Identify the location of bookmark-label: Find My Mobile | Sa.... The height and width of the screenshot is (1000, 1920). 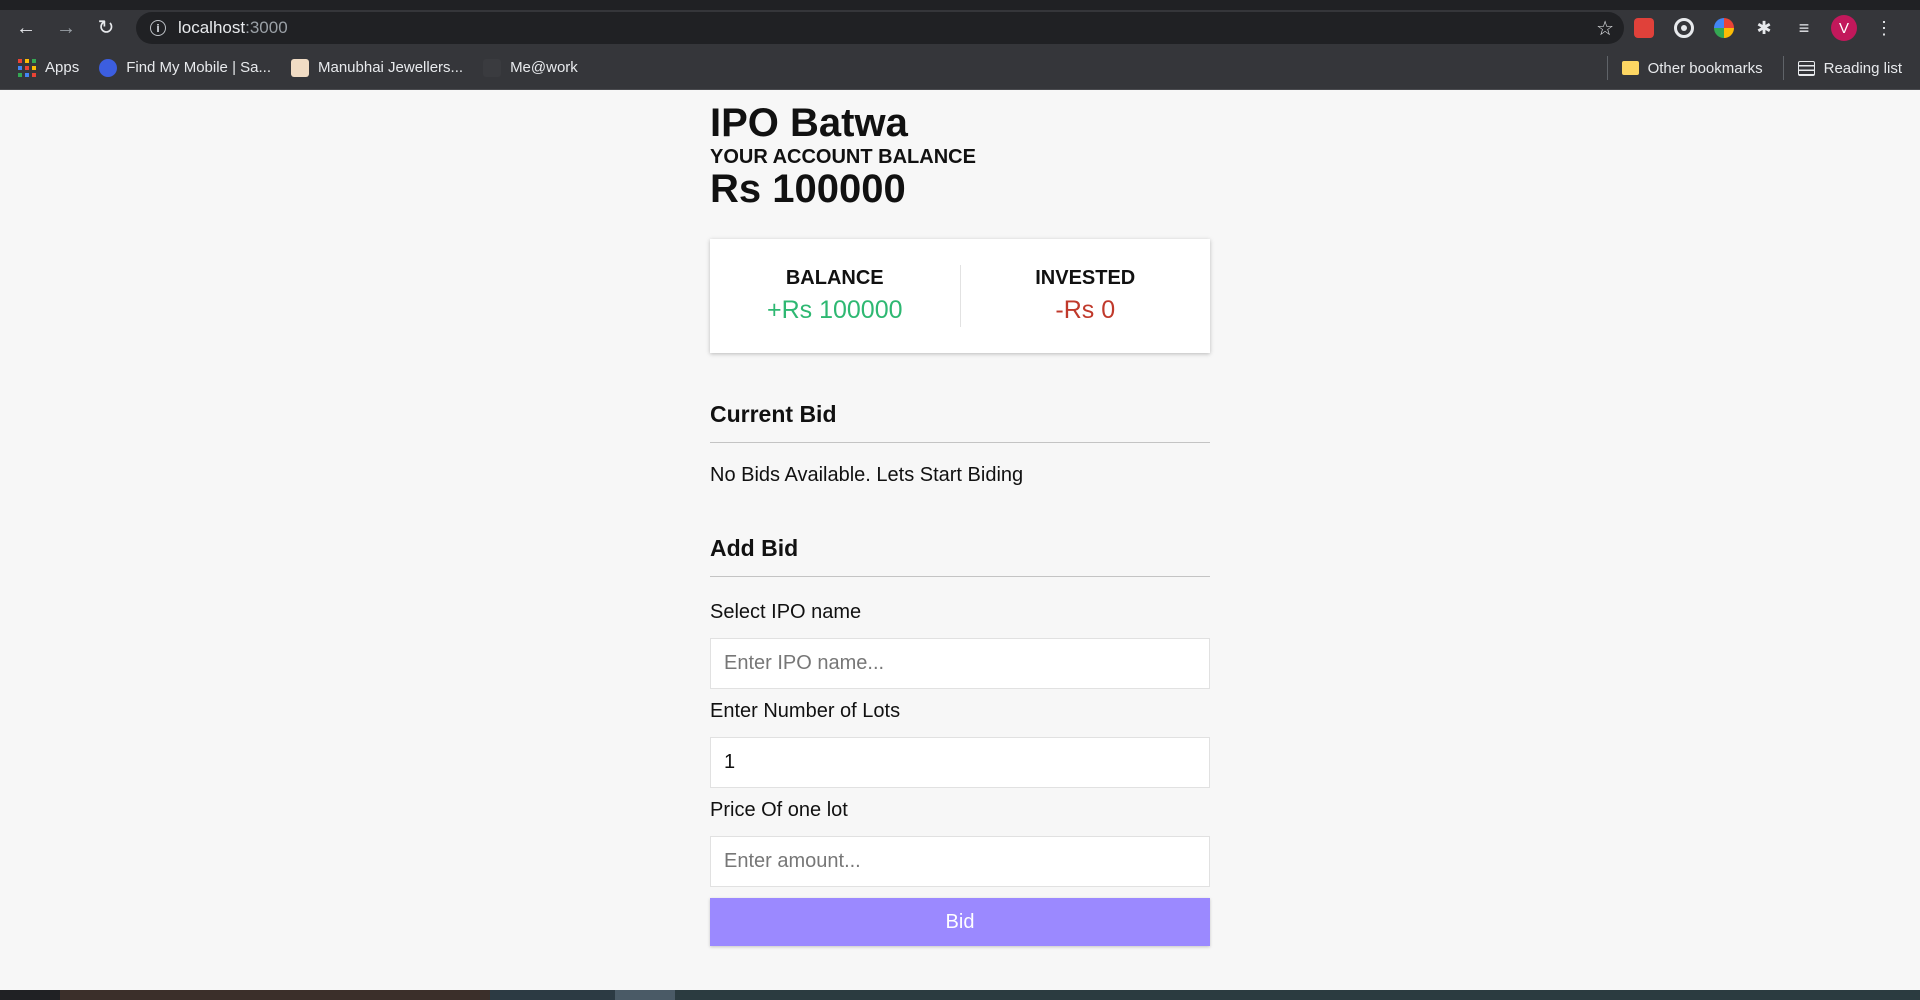
(198, 67).